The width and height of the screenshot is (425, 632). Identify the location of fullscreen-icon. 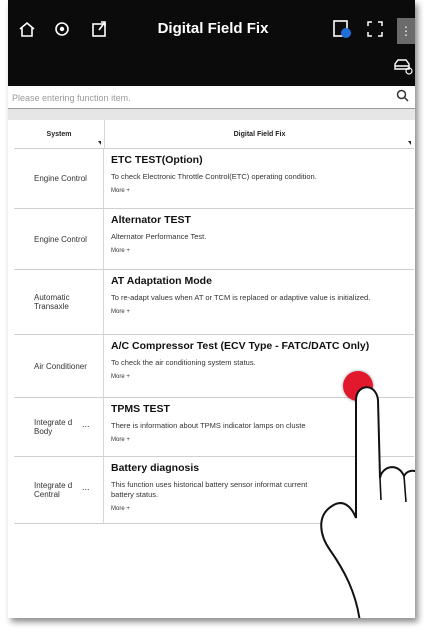
(375, 31).